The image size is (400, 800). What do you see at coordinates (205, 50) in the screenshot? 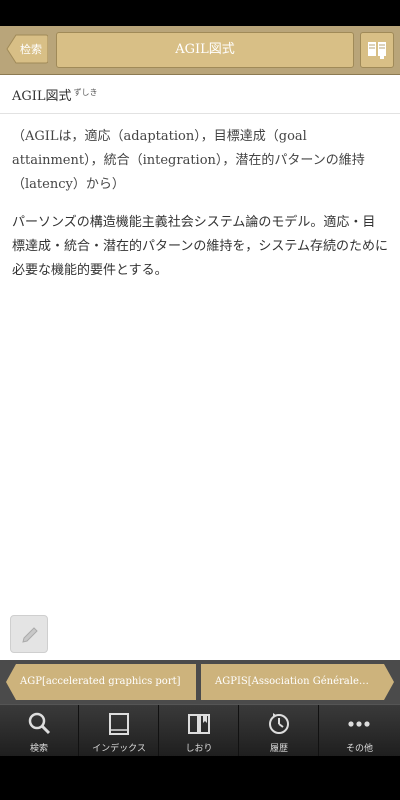
I see `page-title: AGIL図式` at bounding box center [205, 50].